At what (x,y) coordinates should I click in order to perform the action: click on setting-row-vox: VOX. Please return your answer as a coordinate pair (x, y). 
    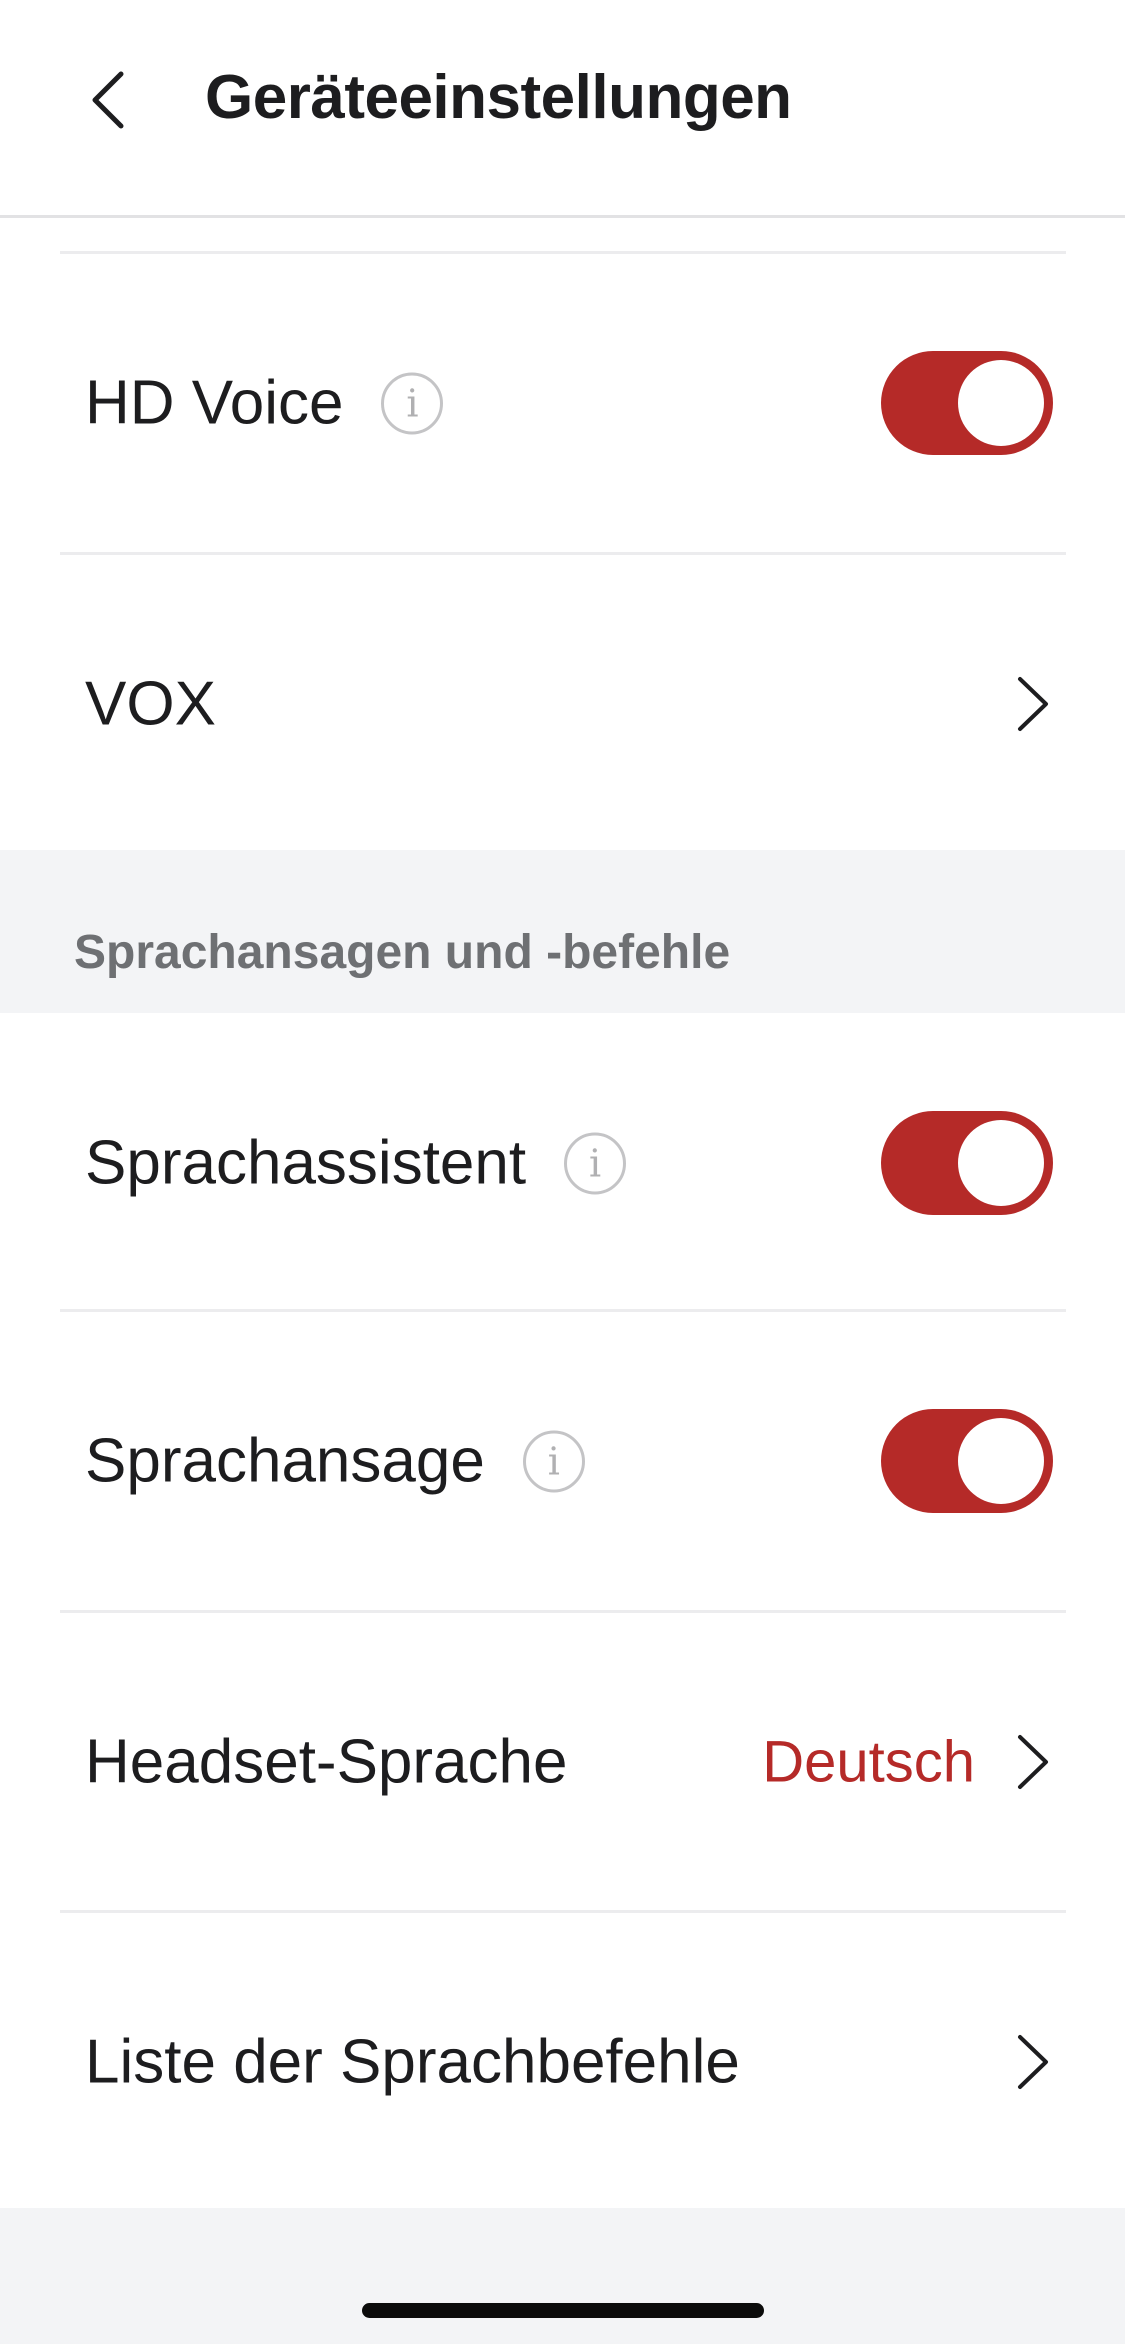
    Looking at the image, I should click on (562, 704).